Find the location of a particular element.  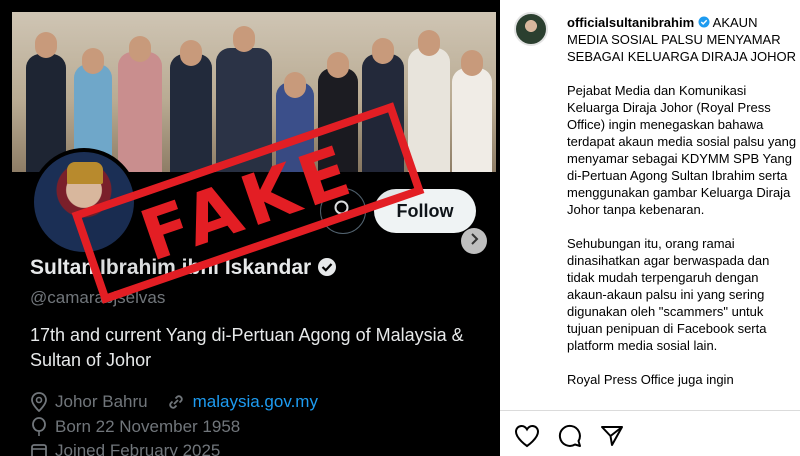

balloon-icon is located at coordinates (39, 427).